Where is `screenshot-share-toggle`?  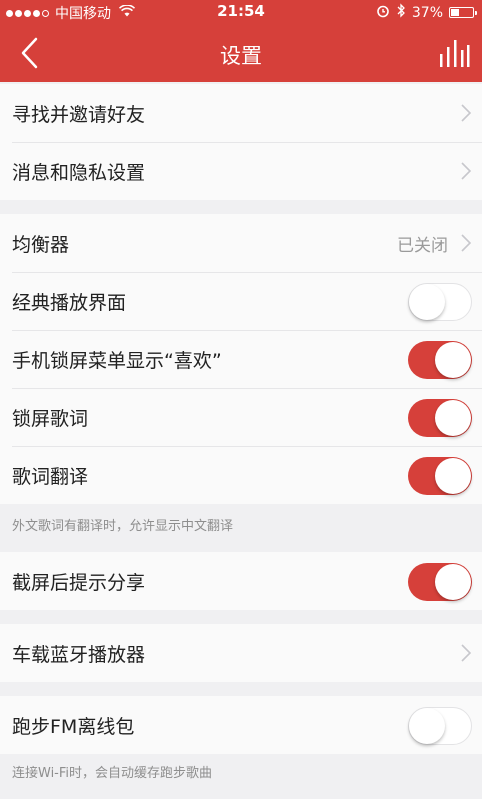 screenshot-share-toggle is located at coordinates (440, 582).